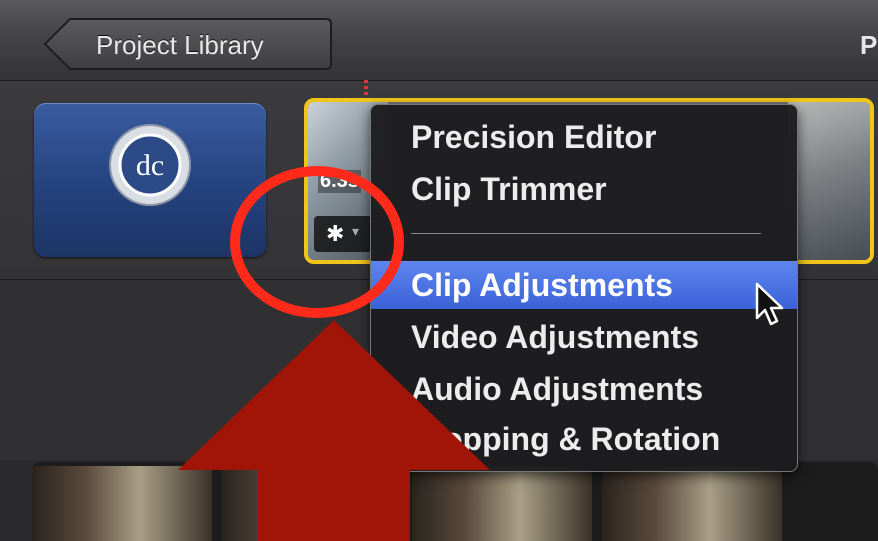 The image size is (878, 541). I want to click on project-library-label: Project Library, so click(180, 45).